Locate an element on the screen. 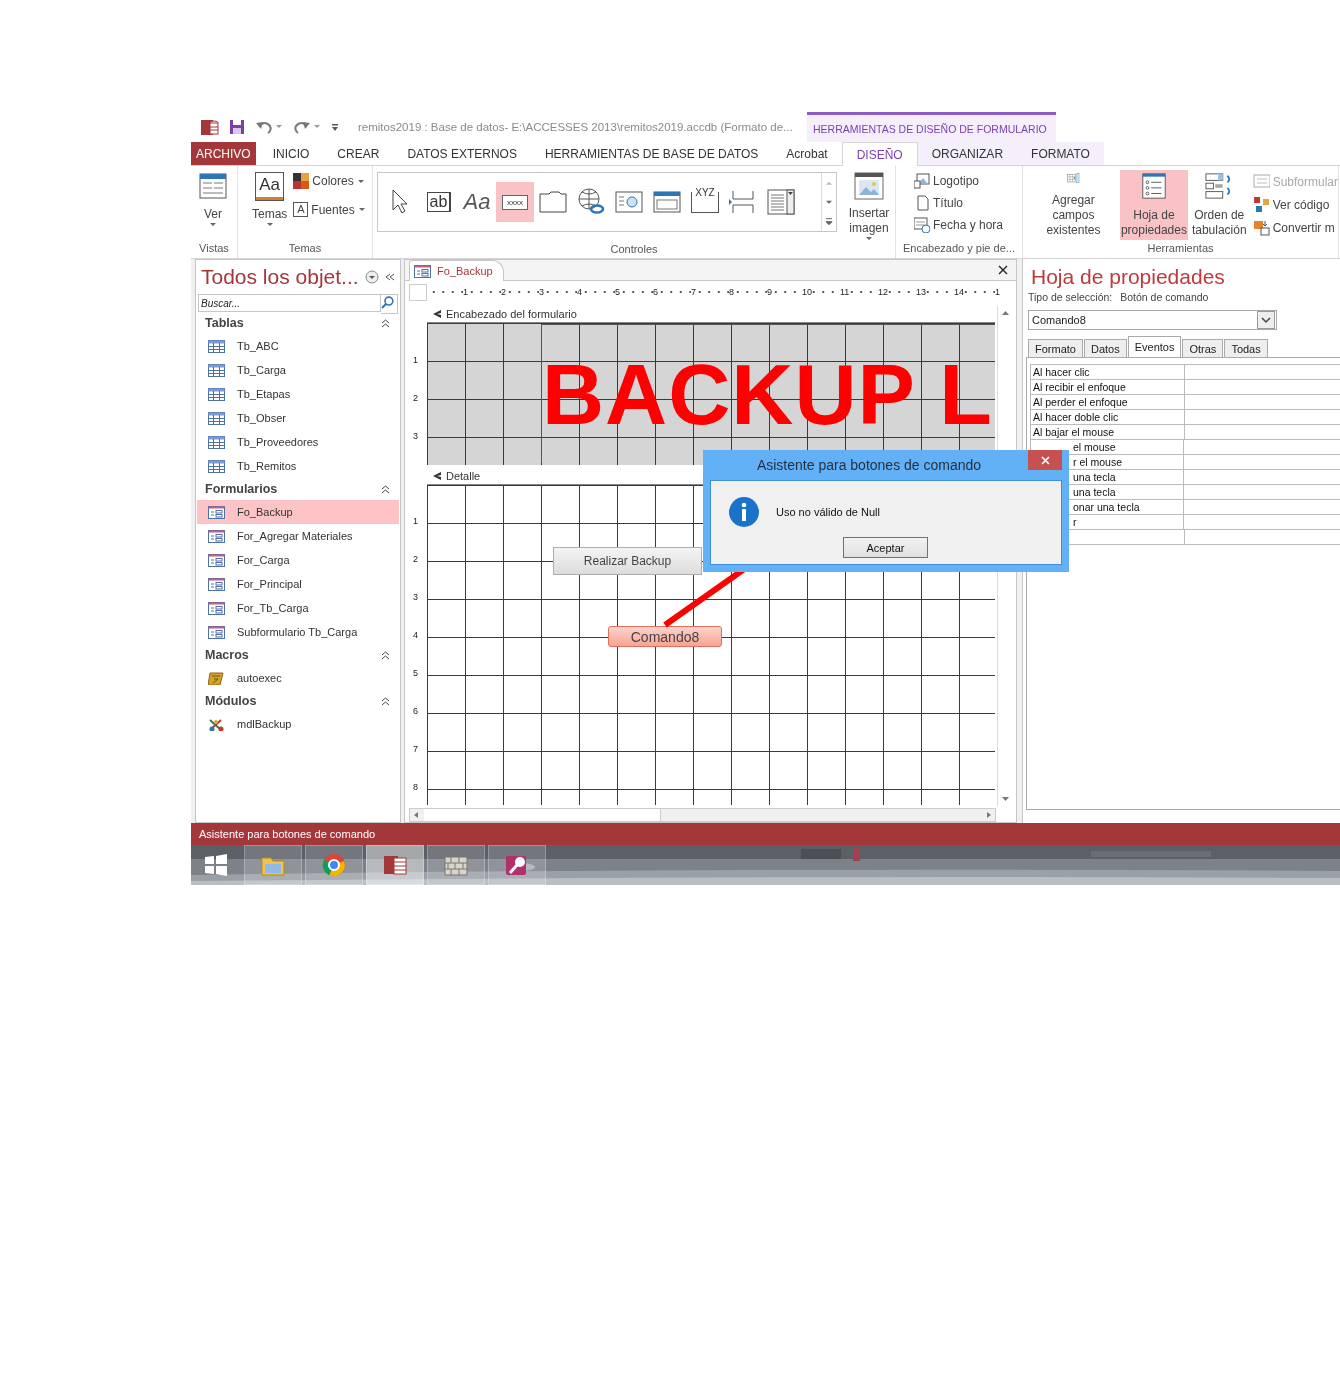 This screenshot has height=1380, width=1340. ribbon-tab: HERRAMIENTAS DE BASE DE DATOS is located at coordinates (651, 153).